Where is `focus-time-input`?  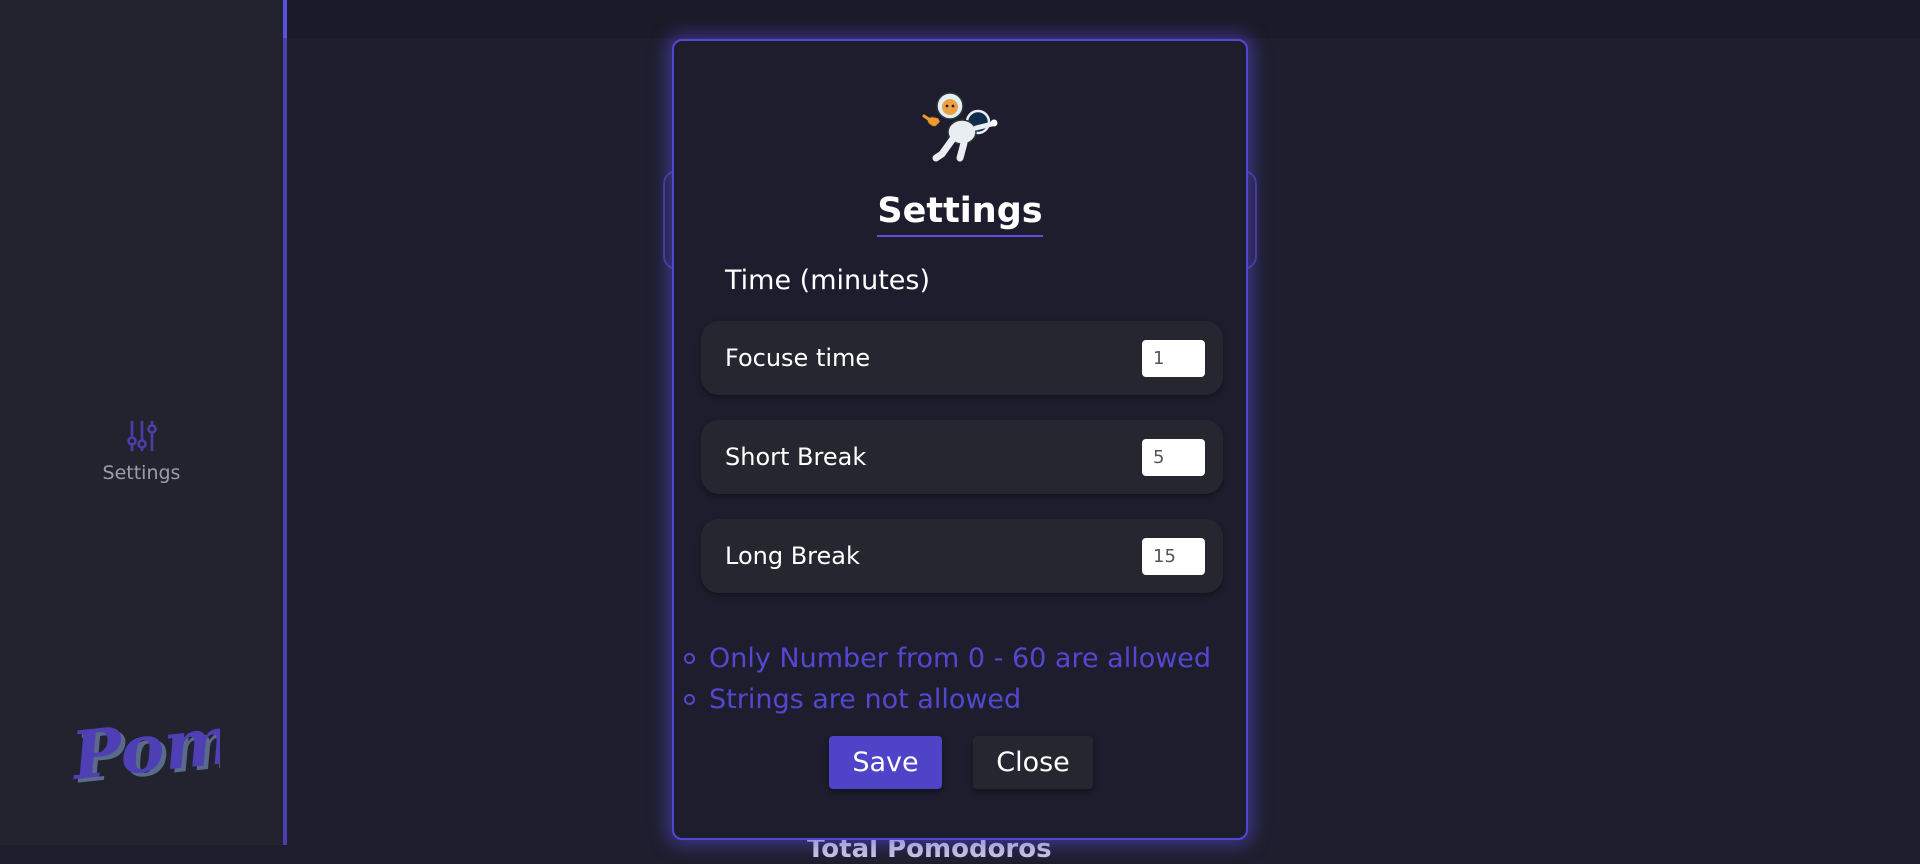
focus-time-input is located at coordinates (1173, 358).